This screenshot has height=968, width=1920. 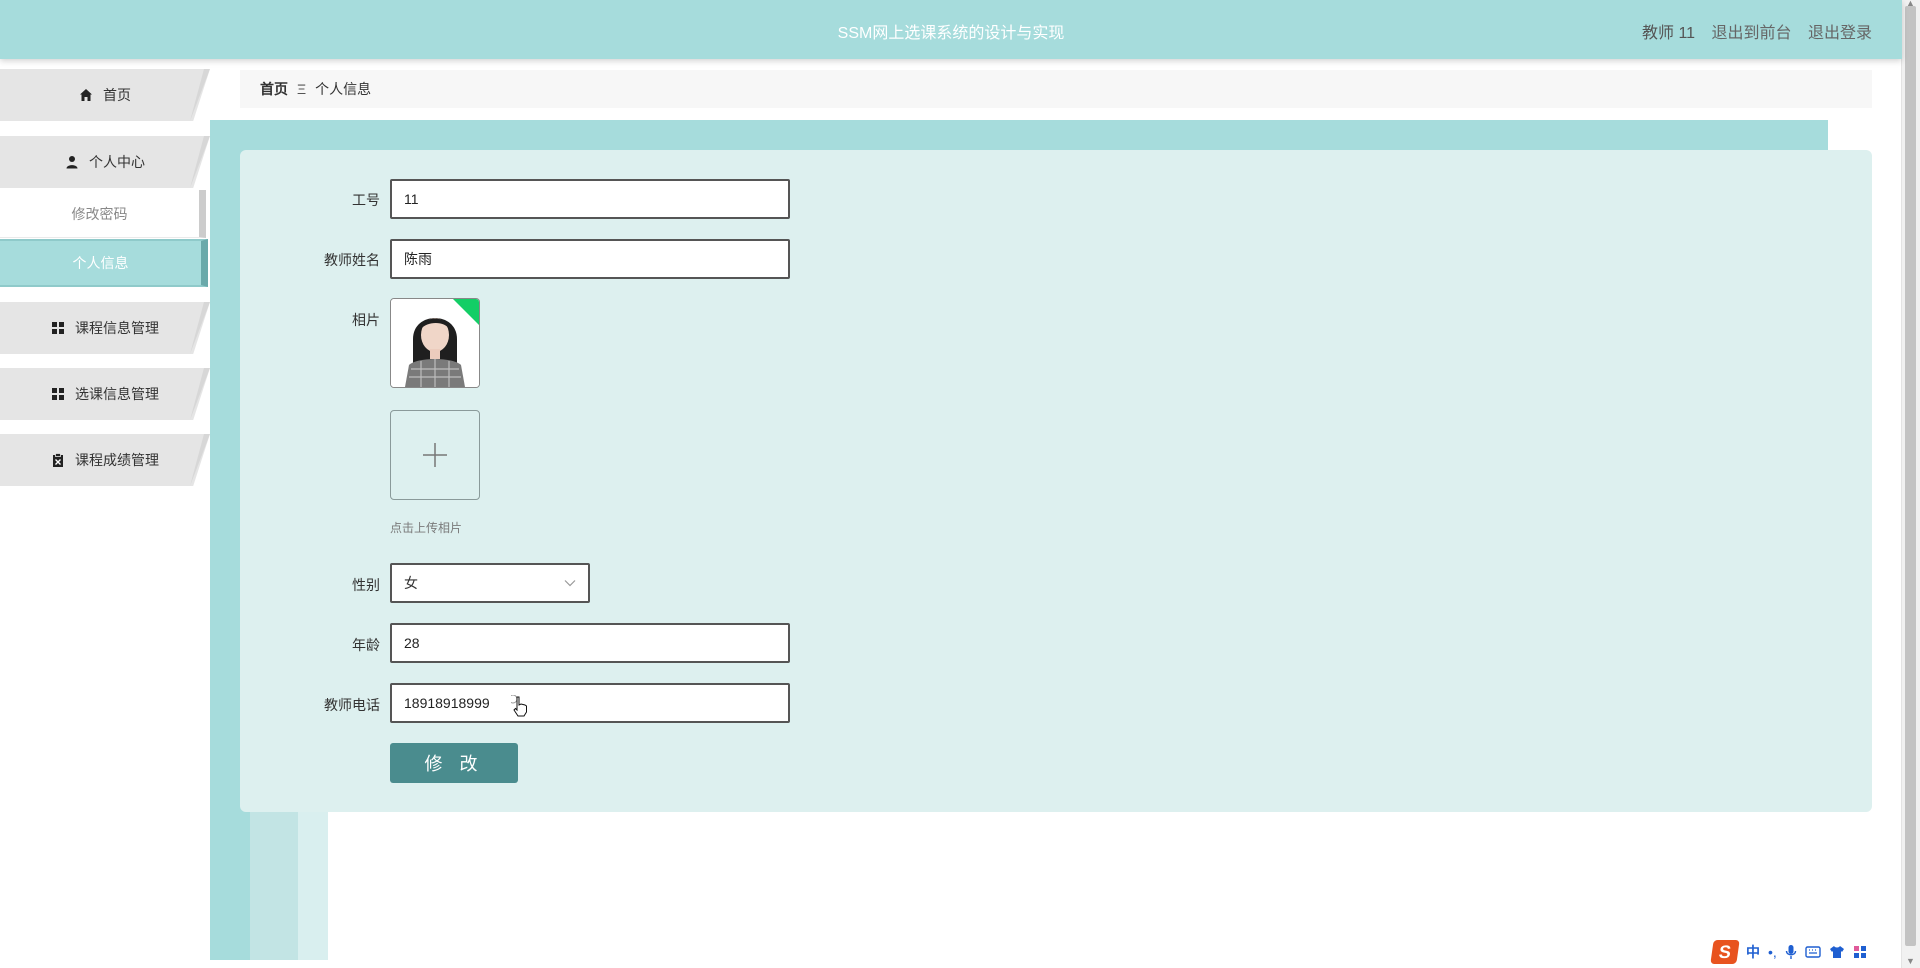 What do you see at coordinates (117, 328) in the screenshot?
I see `sidebar-item-label: 课程信息管理` at bounding box center [117, 328].